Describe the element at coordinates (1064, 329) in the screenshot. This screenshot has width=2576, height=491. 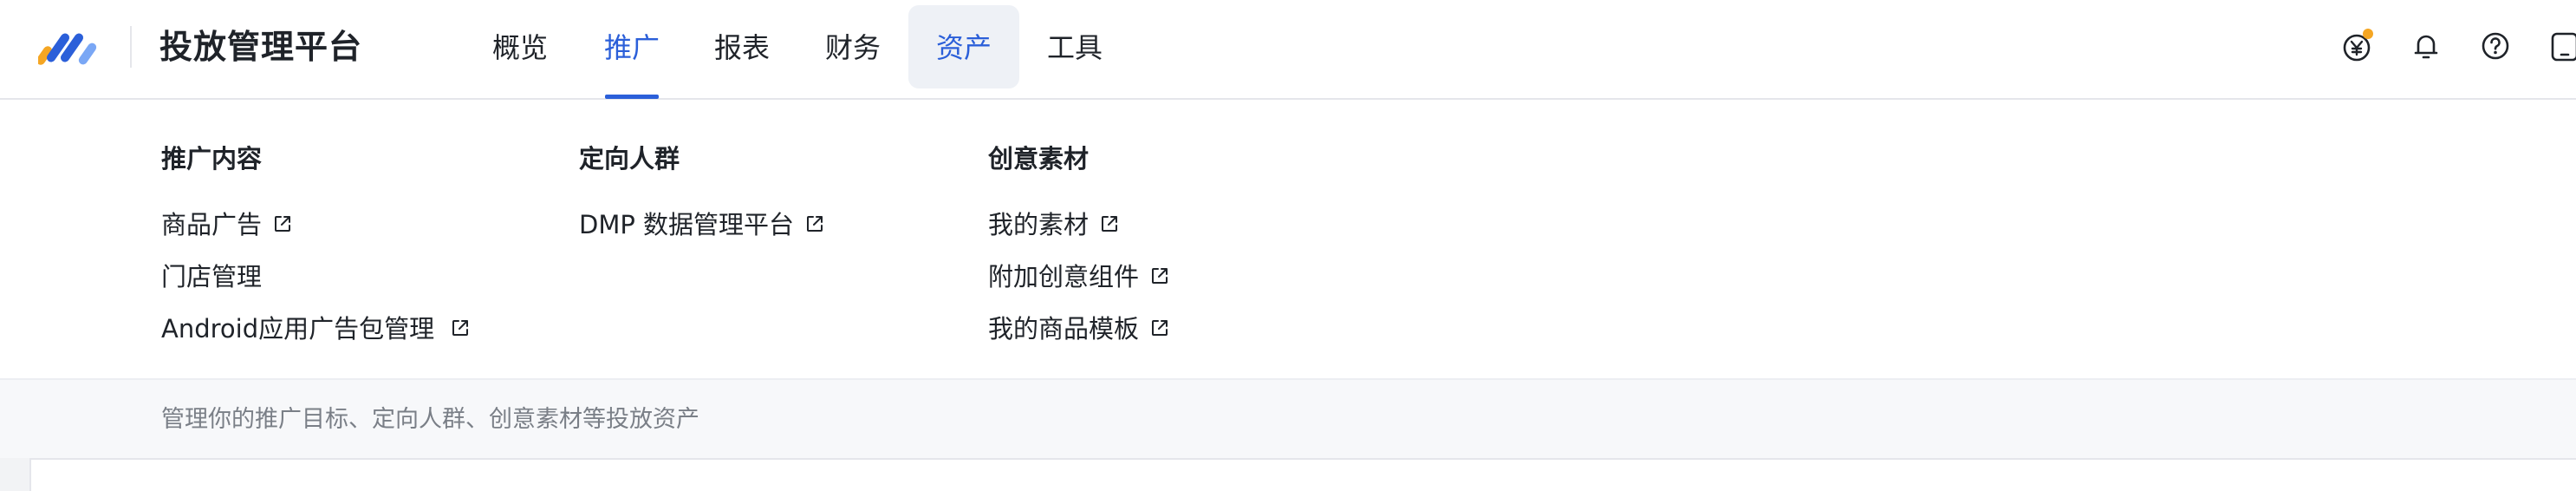
I see `menu-link-label: 我的商品模板` at that location.